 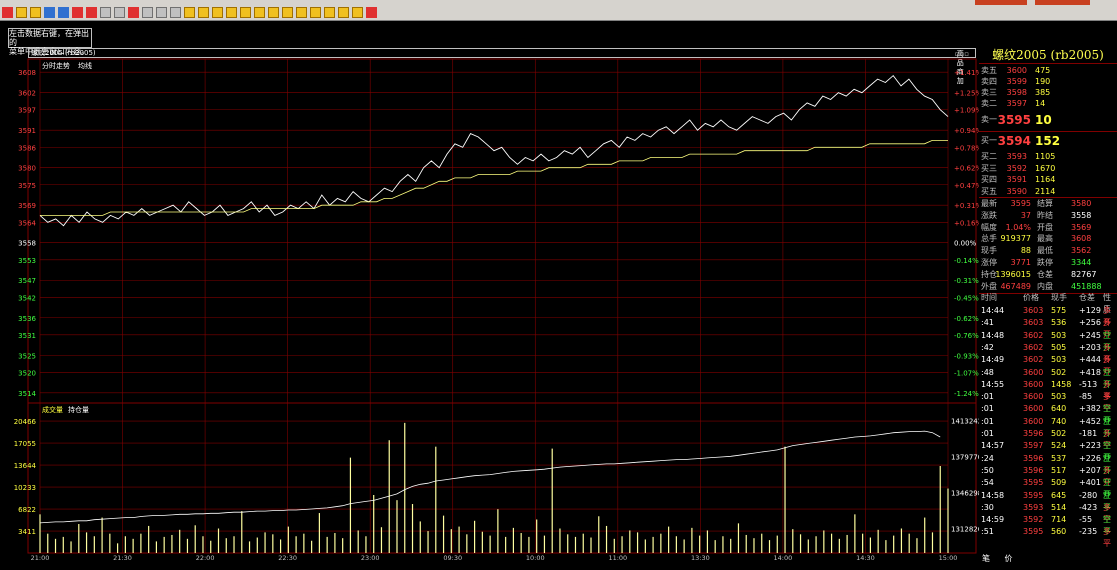 I want to click on x-tick-label: 10:00, so click(x=535, y=558).